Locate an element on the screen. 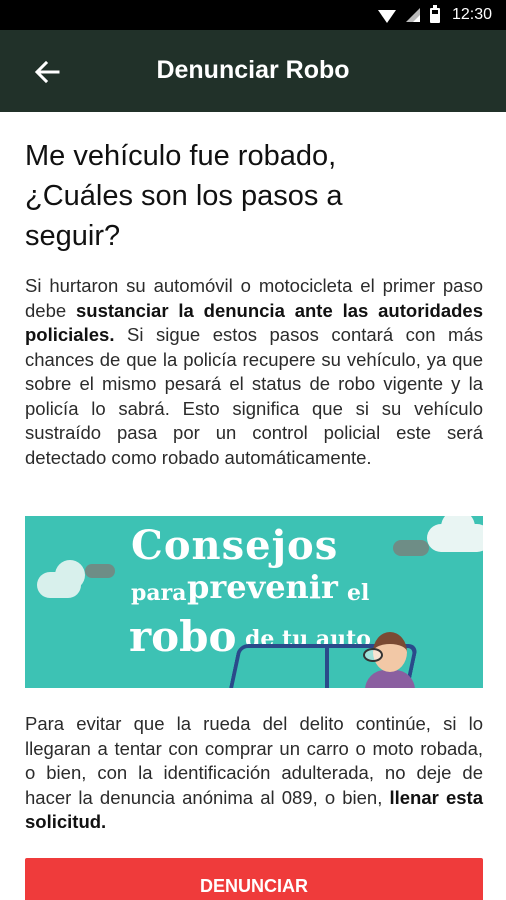 This screenshot has height=900, width=506. banner-title-line1: Consejos is located at coordinates (235, 545).